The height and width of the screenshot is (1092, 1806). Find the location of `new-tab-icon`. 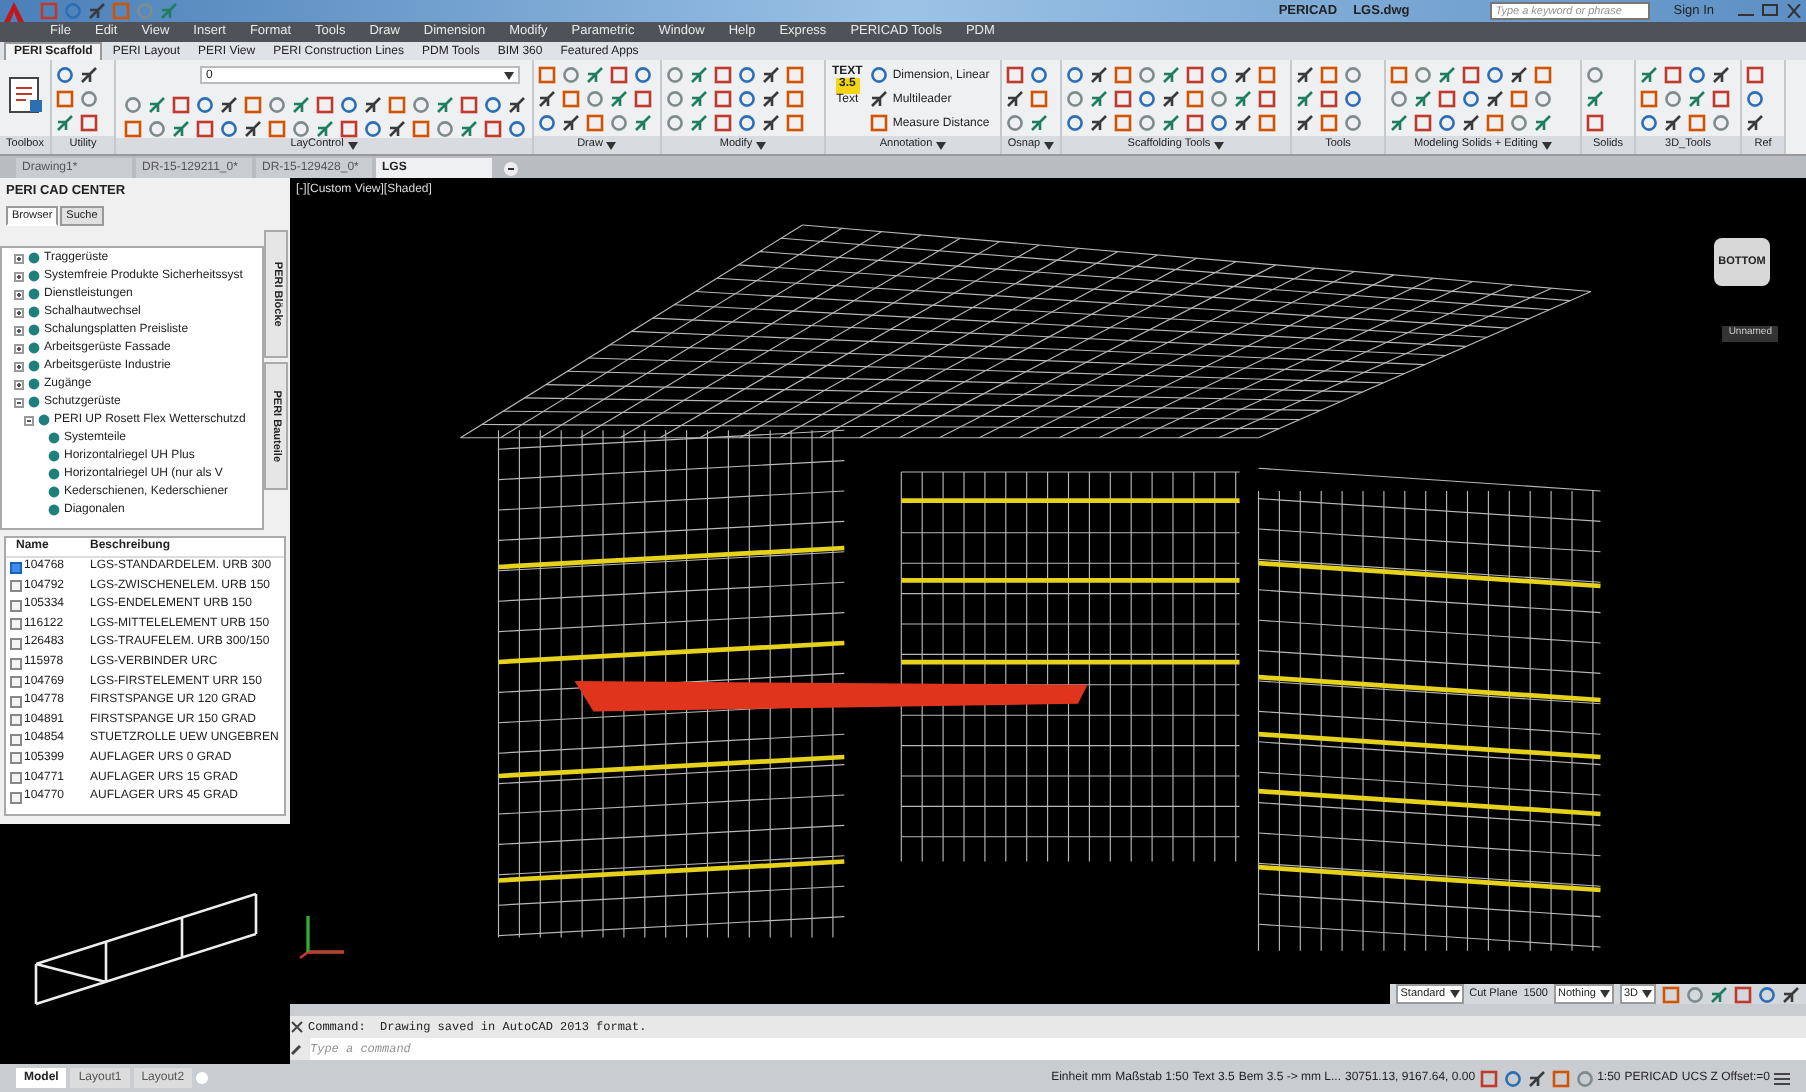

new-tab-icon is located at coordinates (511, 169).